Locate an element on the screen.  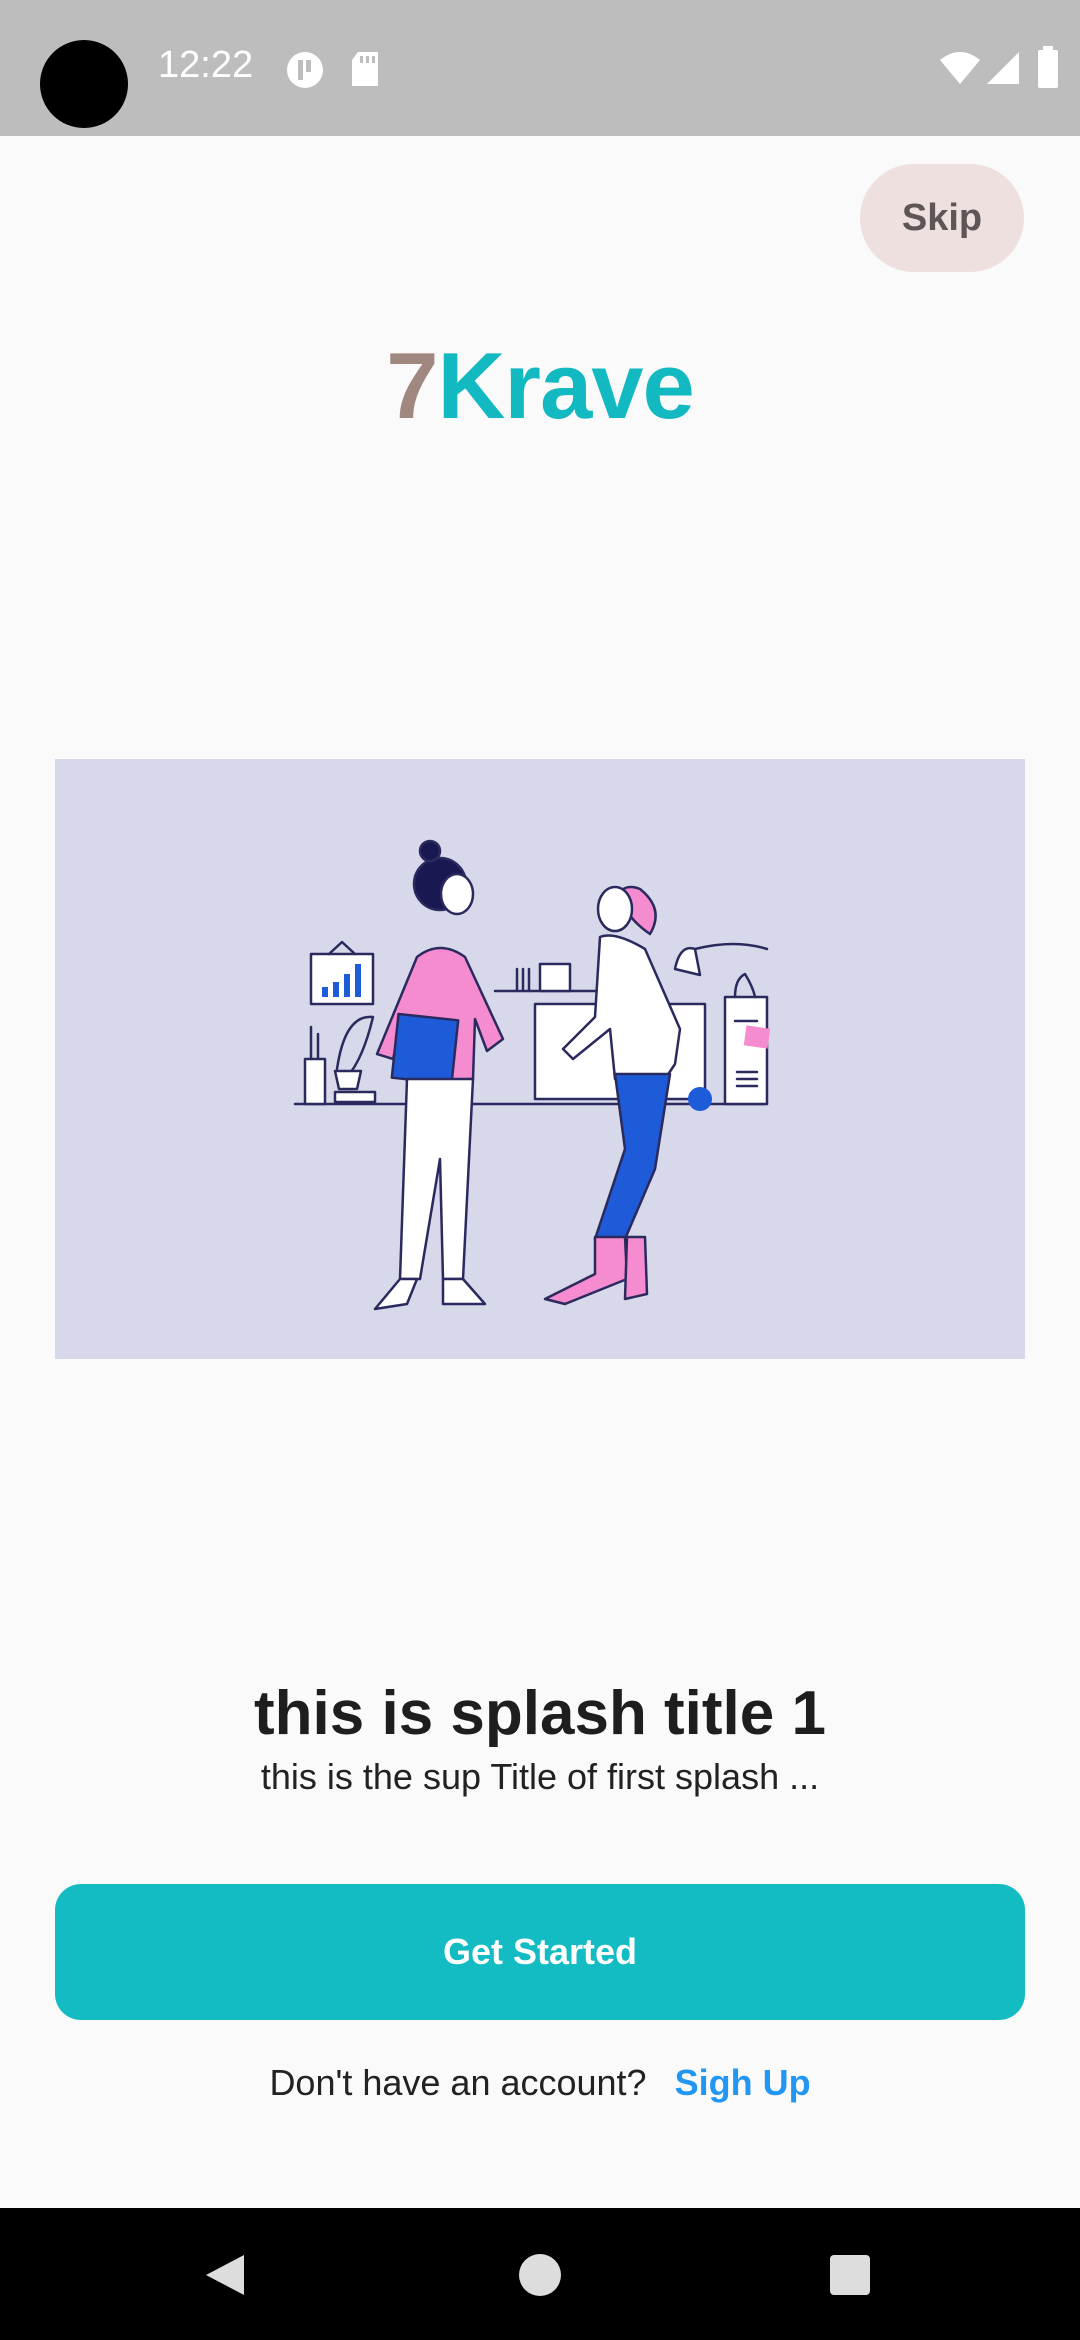
logo-part-number: 7 is located at coordinates (412, 385).